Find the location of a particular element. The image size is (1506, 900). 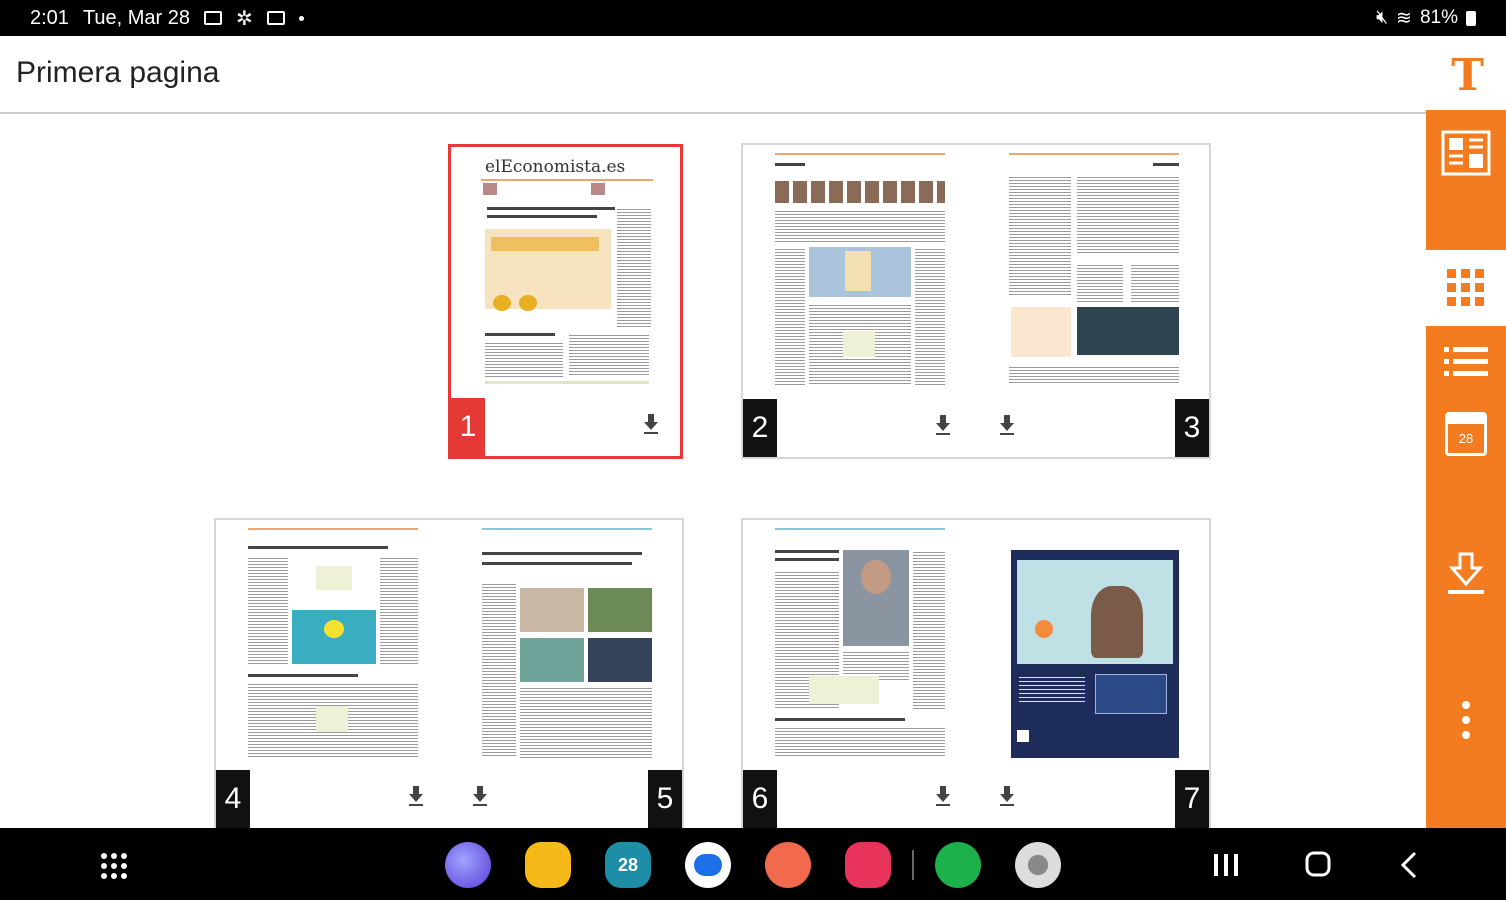

calendar-icon: 28 is located at coordinates (1466, 434).